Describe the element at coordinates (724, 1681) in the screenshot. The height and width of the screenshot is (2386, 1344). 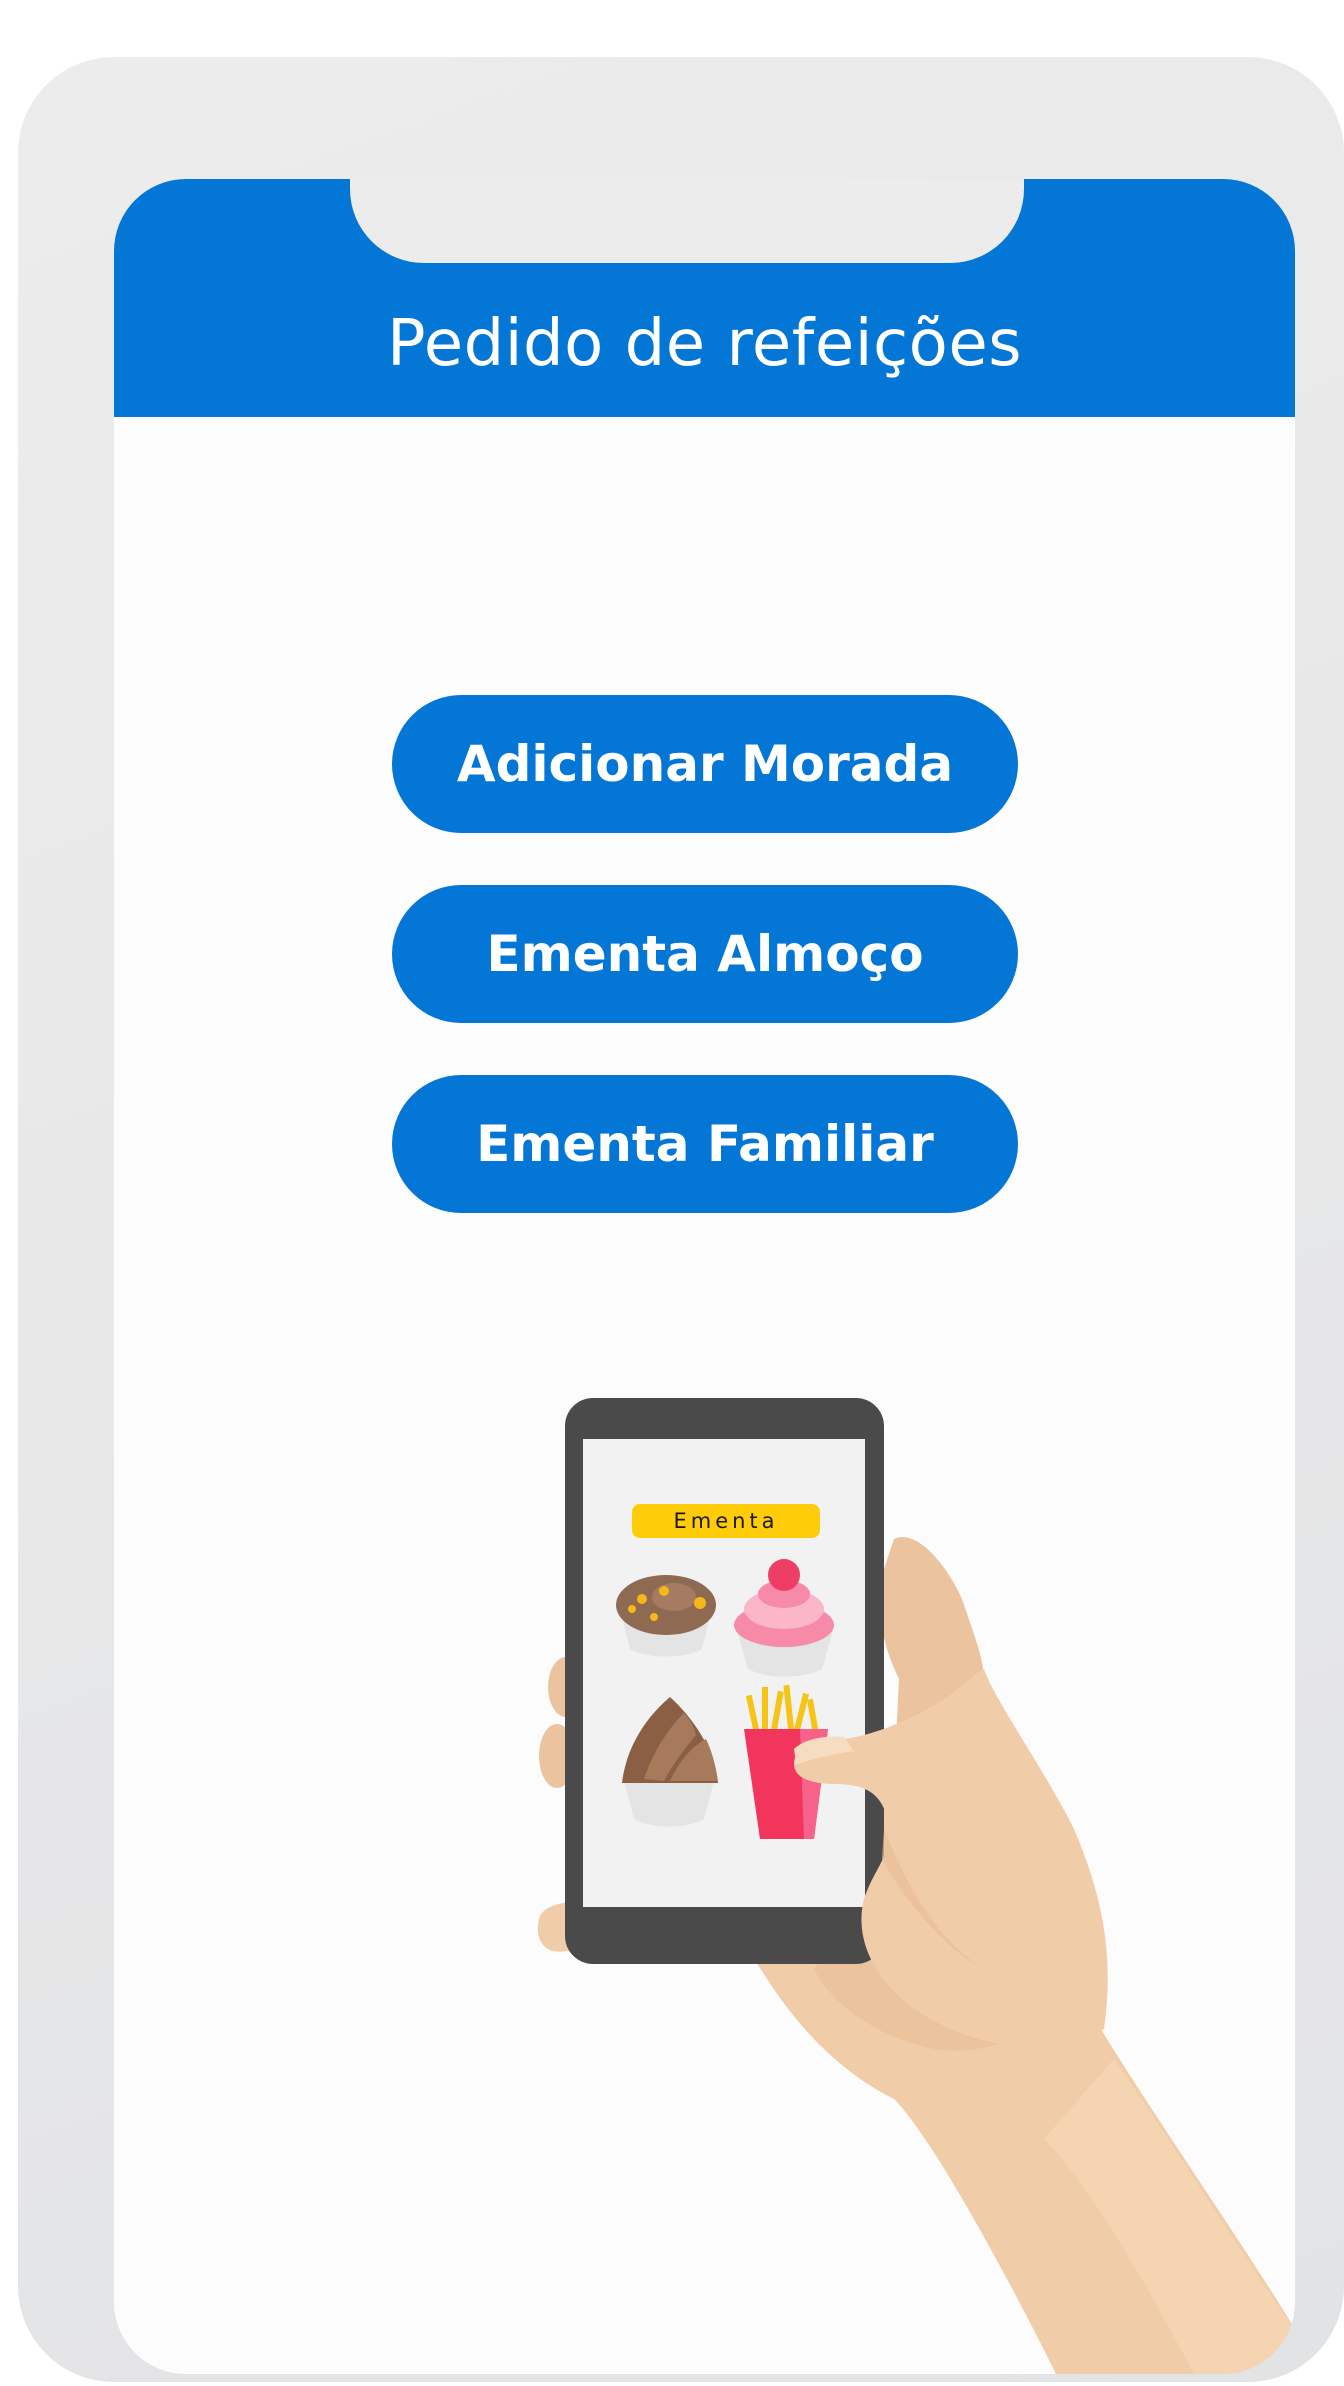
I see `smartphone-icon: Ementa` at that location.